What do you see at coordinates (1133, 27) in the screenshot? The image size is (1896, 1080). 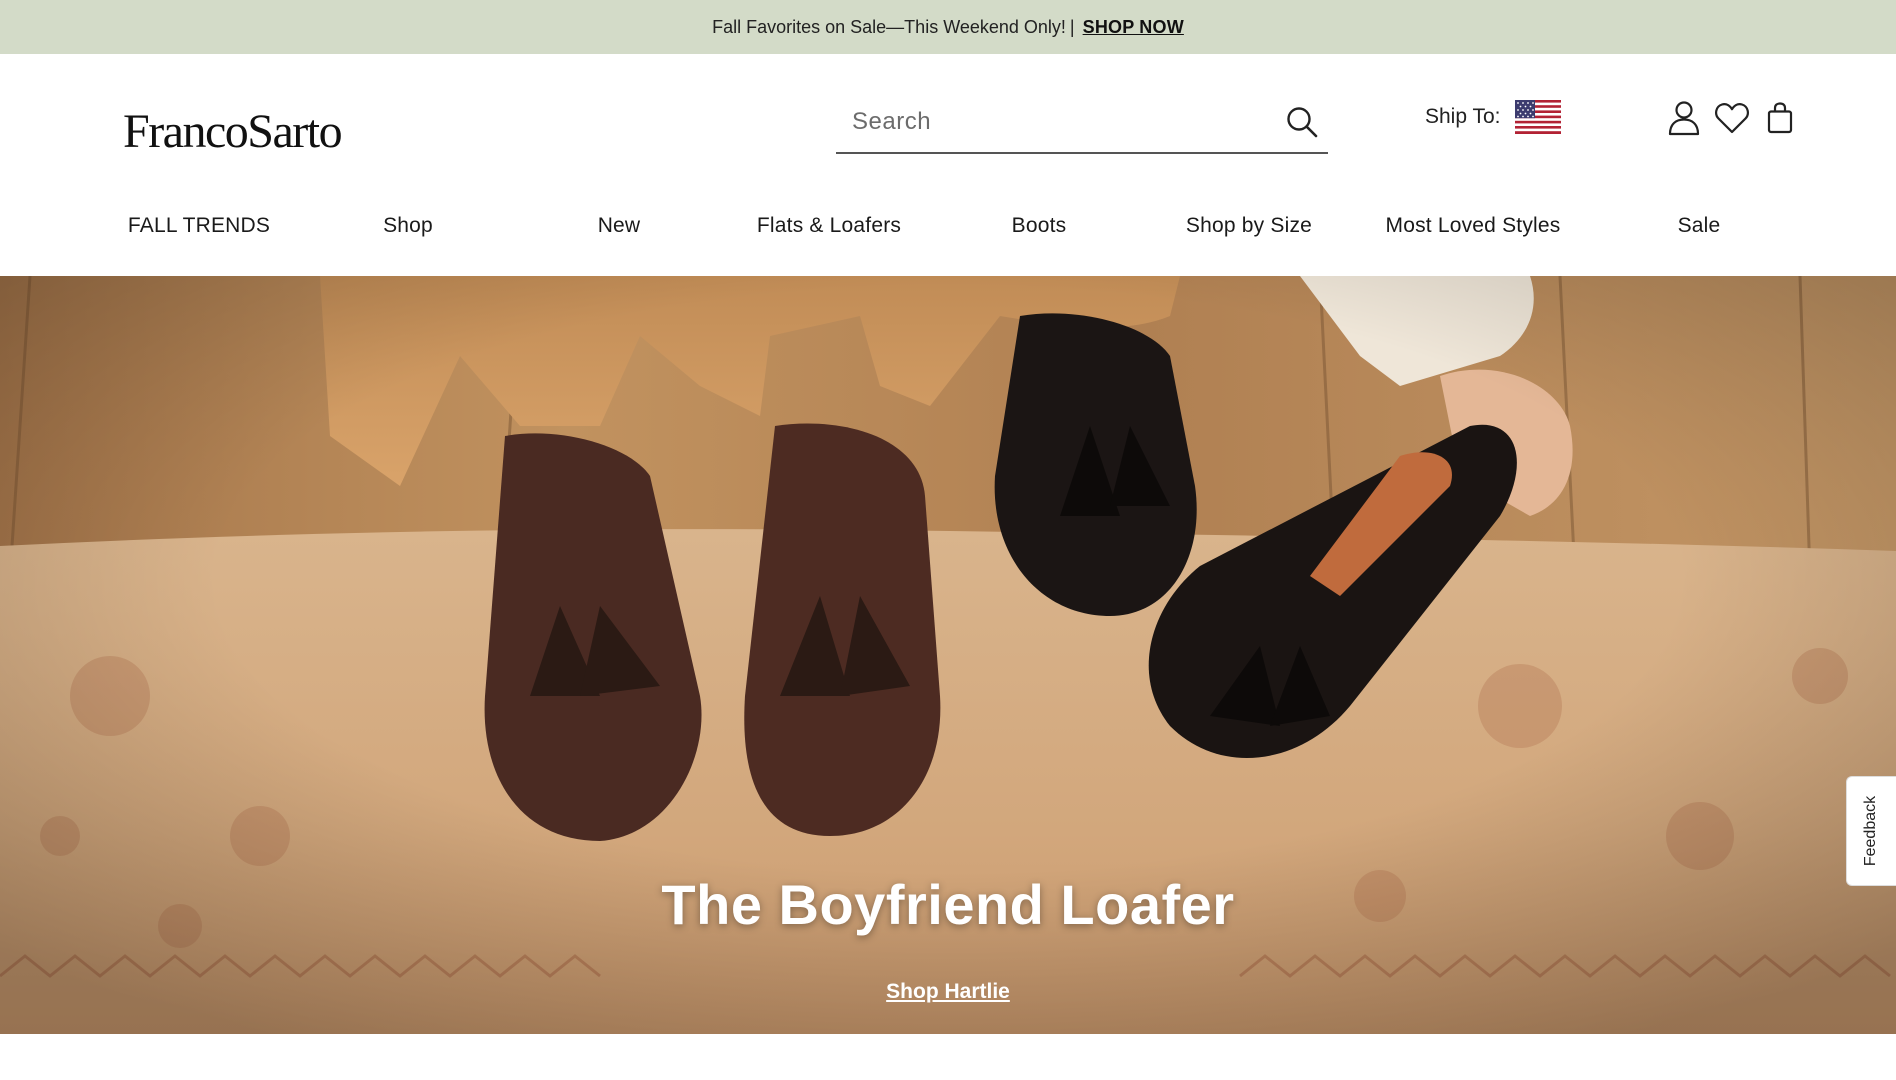 I see `shop-now-link: SHOP NOW` at bounding box center [1133, 27].